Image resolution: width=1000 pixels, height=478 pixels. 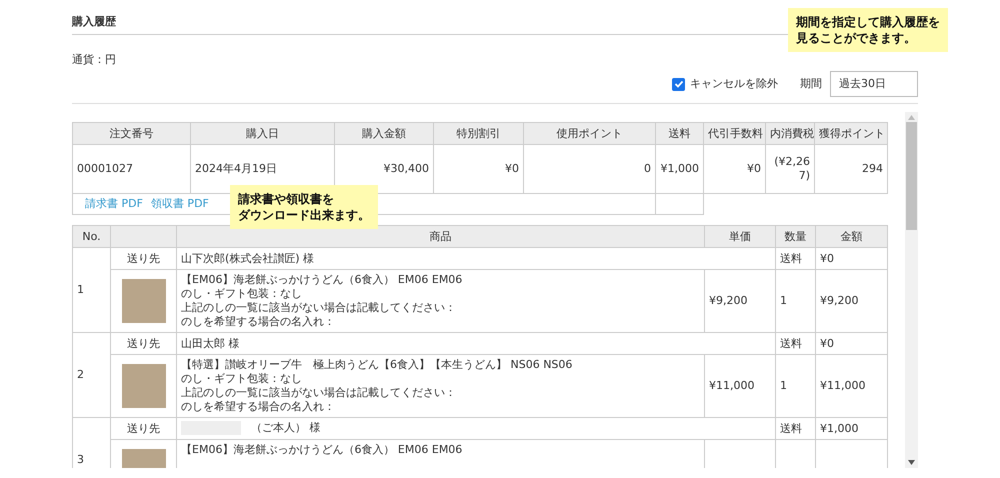 What do you see at coordinates (811, 84) in the screenshot?
I see `period-label: 期間` at bounding box center [811, 84].